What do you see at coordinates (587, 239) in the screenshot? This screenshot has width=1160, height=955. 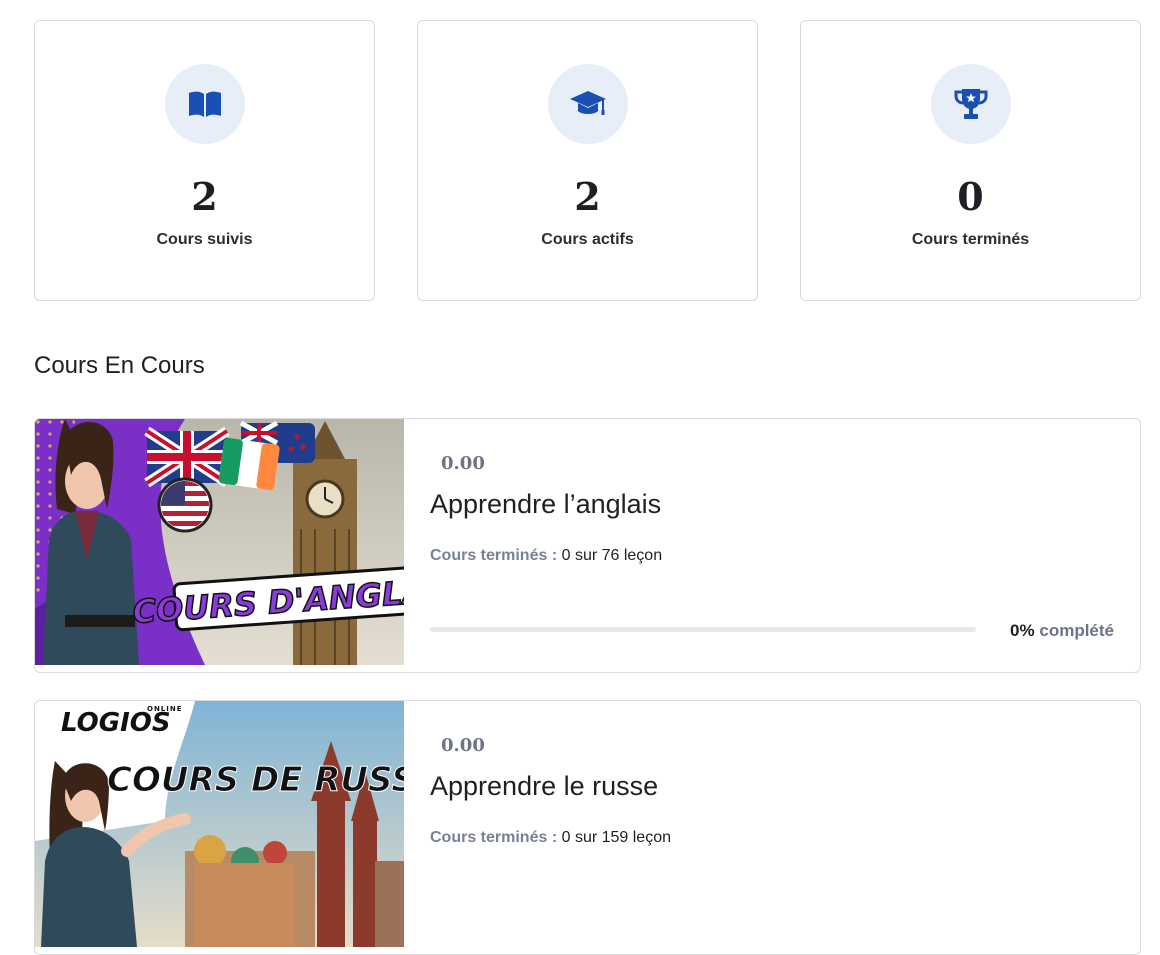 I see `stat-label: Cours actifs` at bounding box center [587, 239].